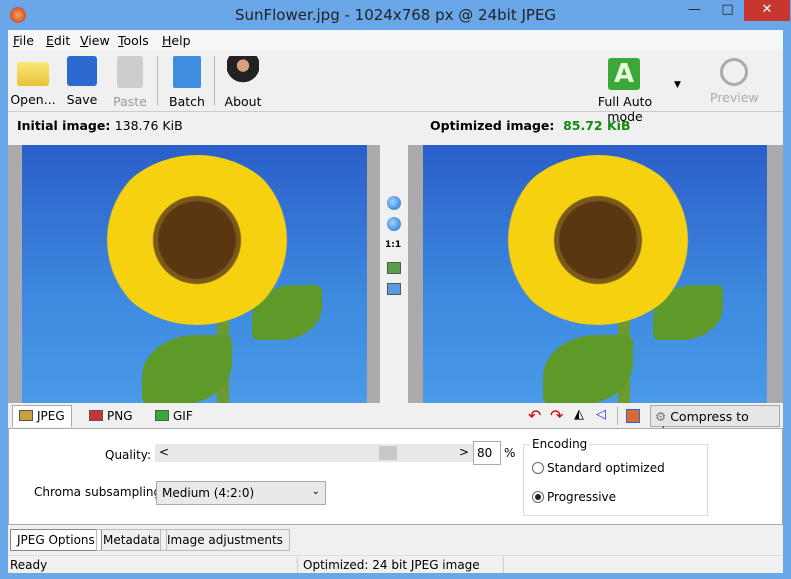 This screenshot has height=579, width=791. I want to click on chroma-label: Chroma subsampling:, so click(100, 492).